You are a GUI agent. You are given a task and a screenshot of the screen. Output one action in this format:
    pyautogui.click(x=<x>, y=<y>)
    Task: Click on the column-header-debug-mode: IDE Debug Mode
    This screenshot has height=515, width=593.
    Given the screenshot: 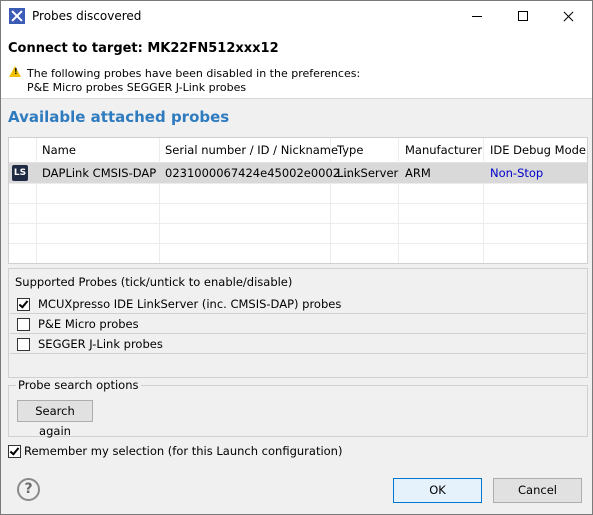 What is the action you would take?
    pyautogui.click(x=538, y=150)
    